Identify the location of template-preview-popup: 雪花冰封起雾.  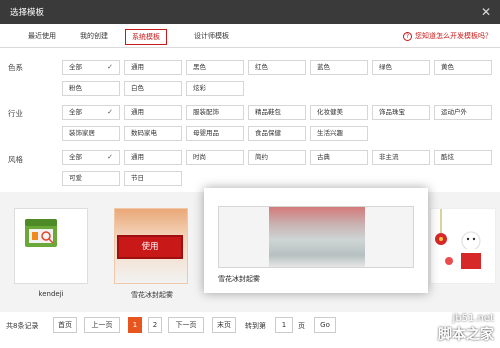
(316, 240).